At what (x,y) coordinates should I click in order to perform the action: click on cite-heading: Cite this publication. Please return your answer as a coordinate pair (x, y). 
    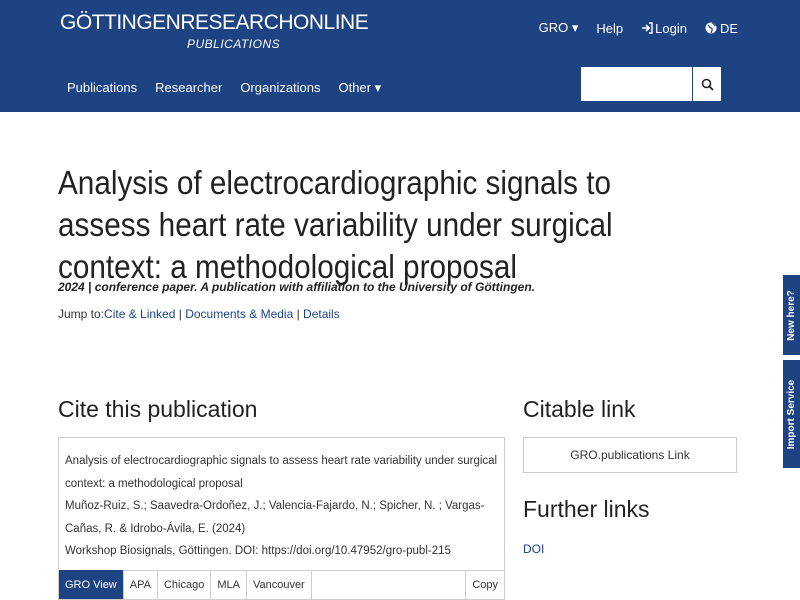
    Looking at the image, I should click on (158, 409).